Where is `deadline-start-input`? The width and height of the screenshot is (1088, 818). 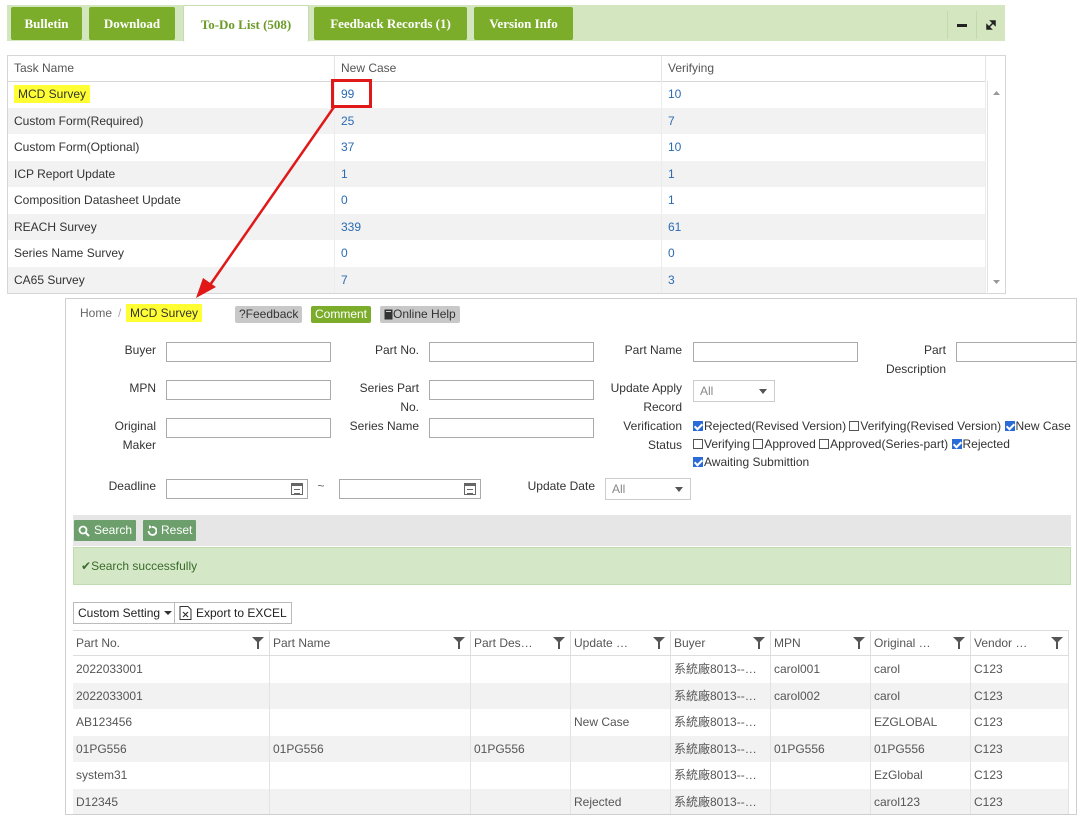 deadline-start-input is located at coordinates (237, 489).